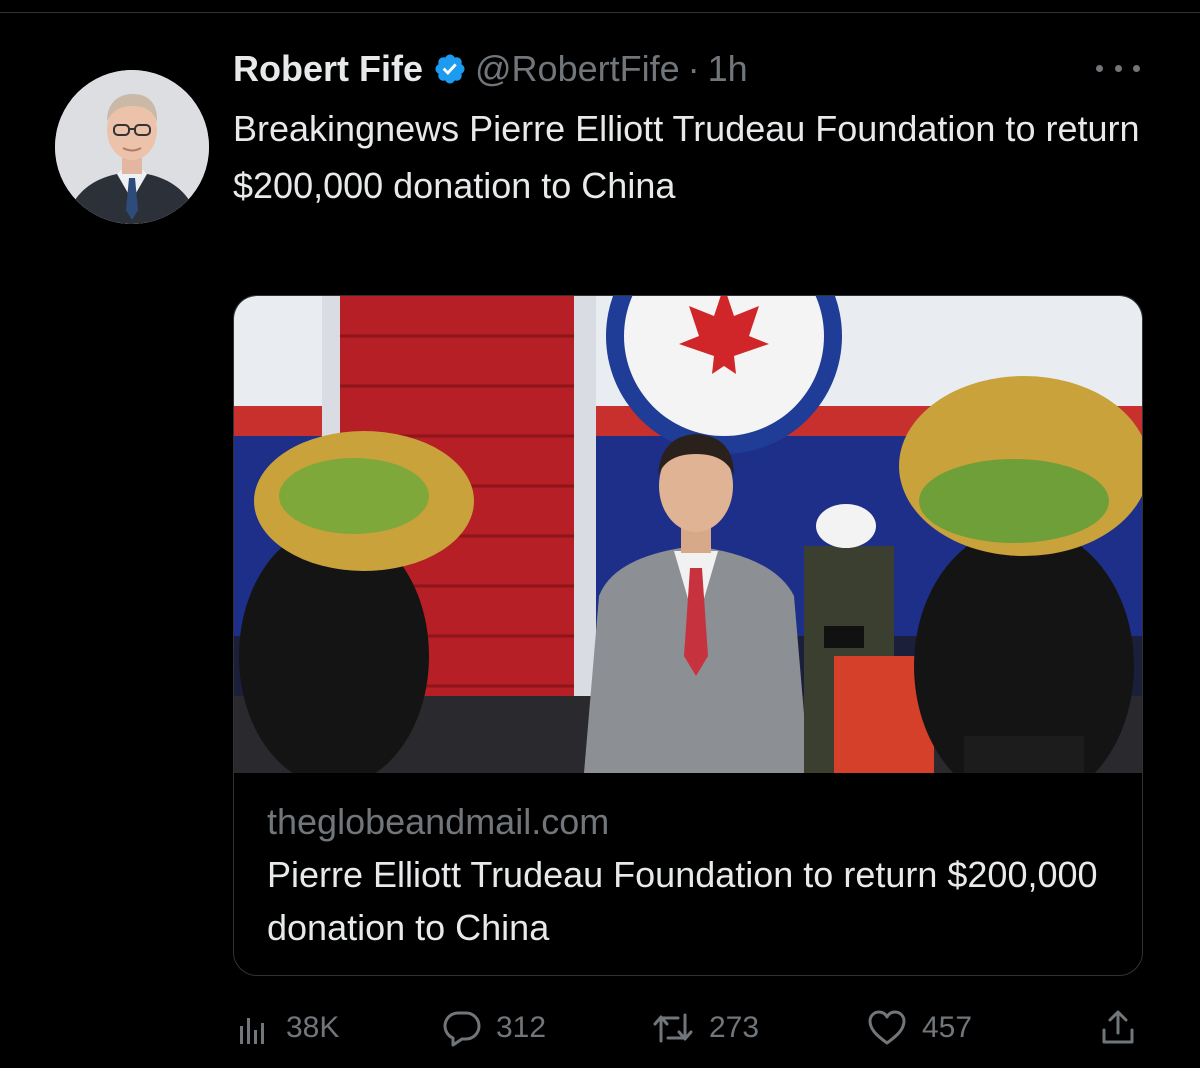  Describe the element at coordinates (521, 1027) in the screenshot. I see `reply-count: 312` at that location.